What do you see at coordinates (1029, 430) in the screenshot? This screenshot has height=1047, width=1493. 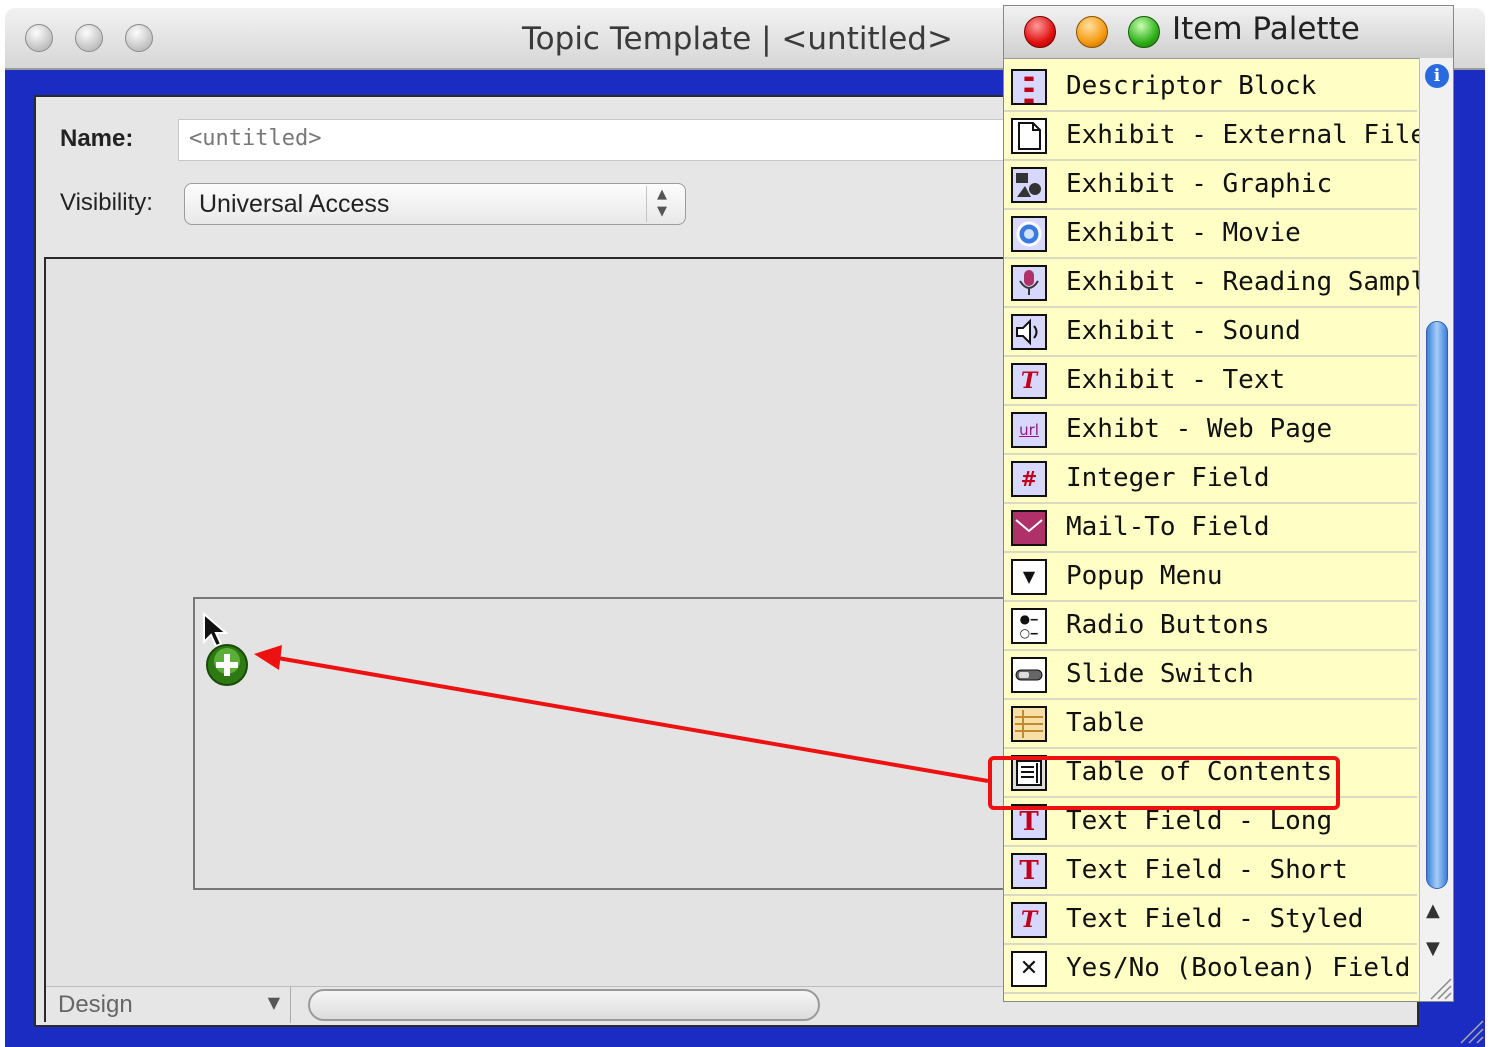 I see `url-icon: url` at bounding box center [1029, 430].